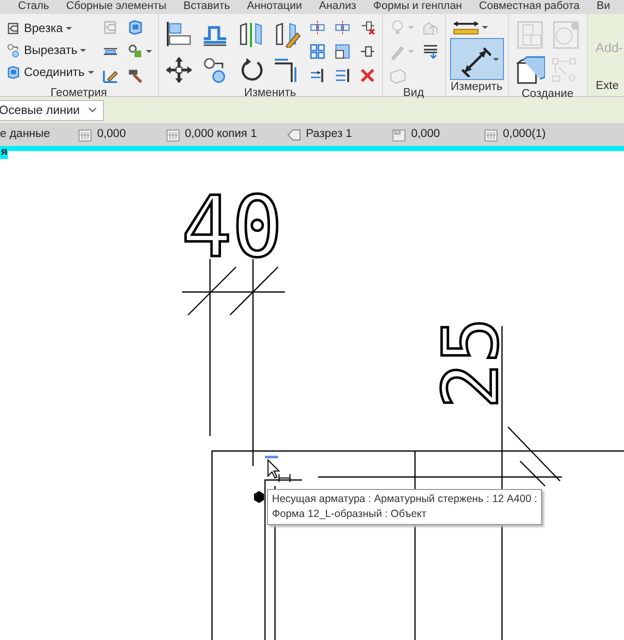 The width and height of the screenshot is (624, 640). Describe the element at coordinates (135, 75) in the screenshot. I see `hammer-icon` at that location.